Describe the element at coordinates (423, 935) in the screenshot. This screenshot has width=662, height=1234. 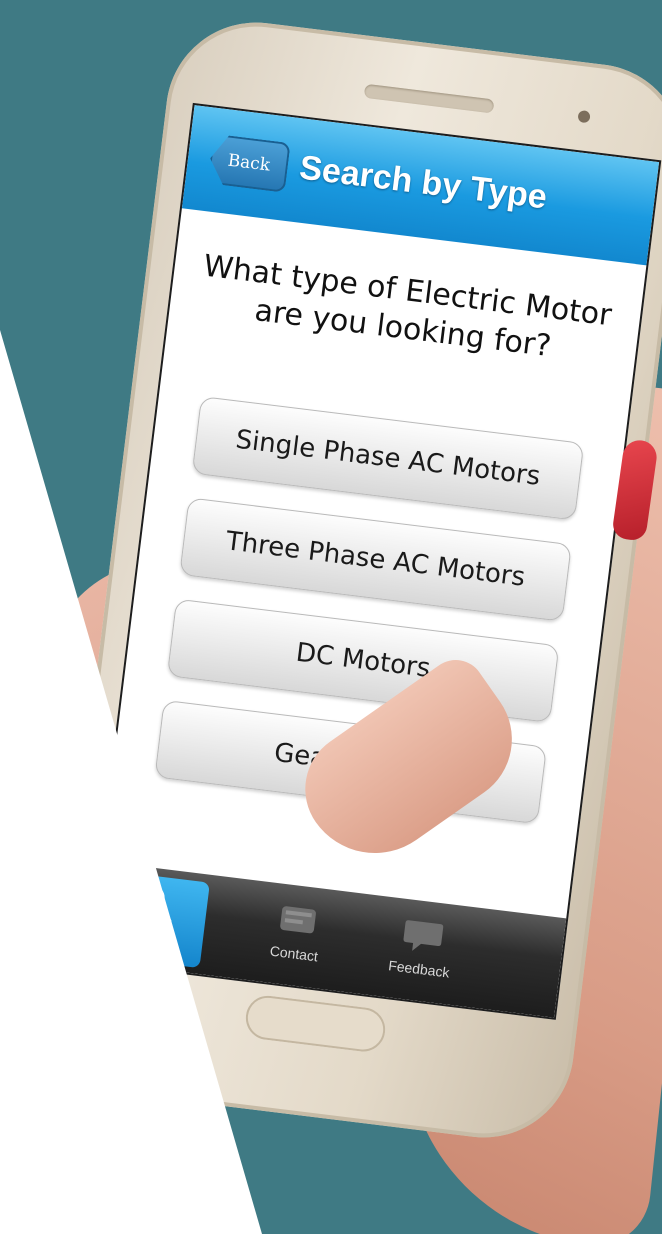
I see `feedback-icon` at that location.